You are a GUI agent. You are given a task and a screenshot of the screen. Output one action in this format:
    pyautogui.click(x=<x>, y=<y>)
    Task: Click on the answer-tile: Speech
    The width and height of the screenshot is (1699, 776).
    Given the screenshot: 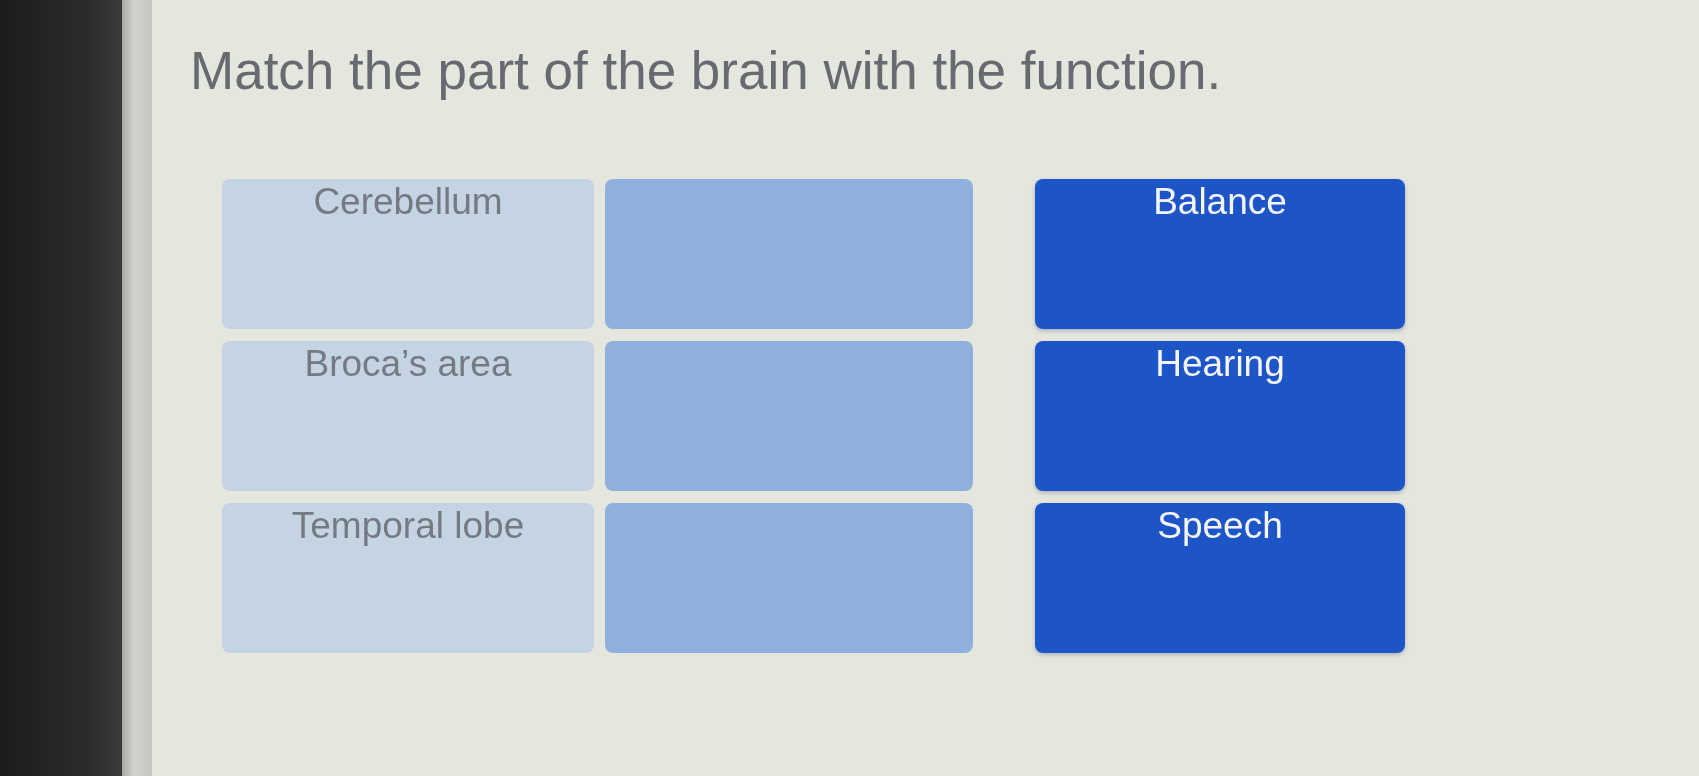 What is the action you would take?
    pyautogui.click(x=1220, y=578)
    